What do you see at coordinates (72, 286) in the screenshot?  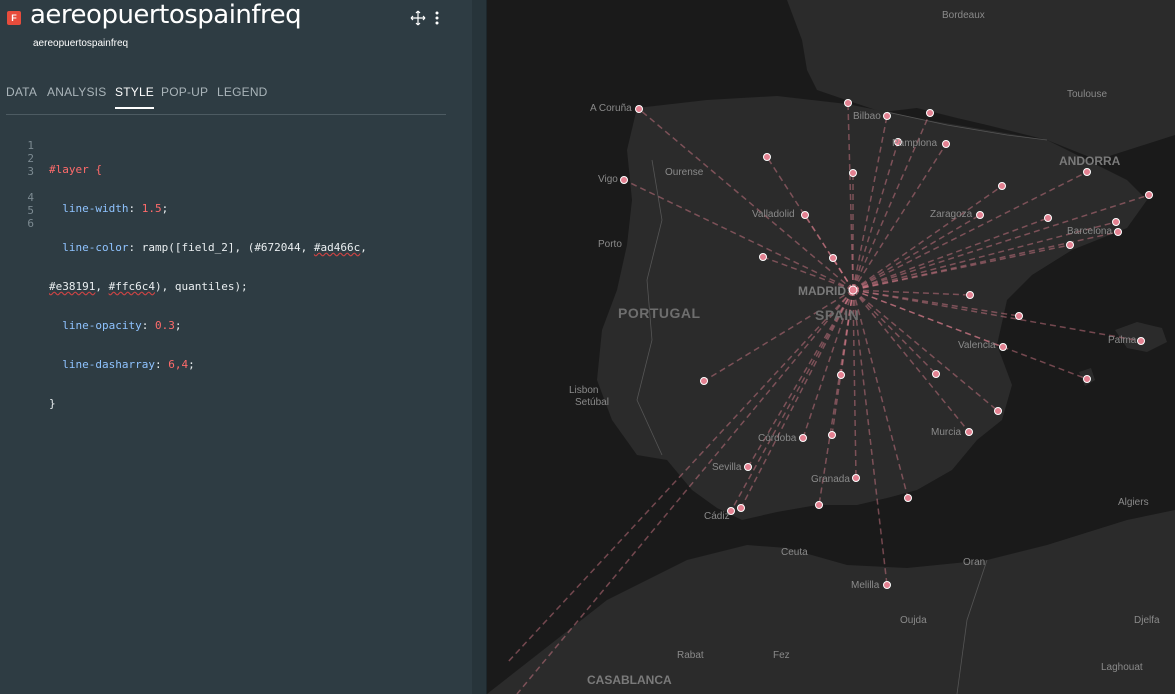 I see `code-color: #e38191` at bounding box center [72, 286].